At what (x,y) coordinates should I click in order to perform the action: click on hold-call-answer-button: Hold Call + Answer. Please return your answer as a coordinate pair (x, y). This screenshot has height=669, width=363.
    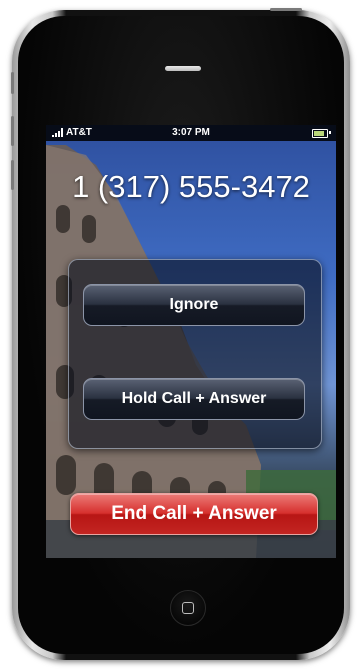
    Looking at the image, I should click on (194, 399).